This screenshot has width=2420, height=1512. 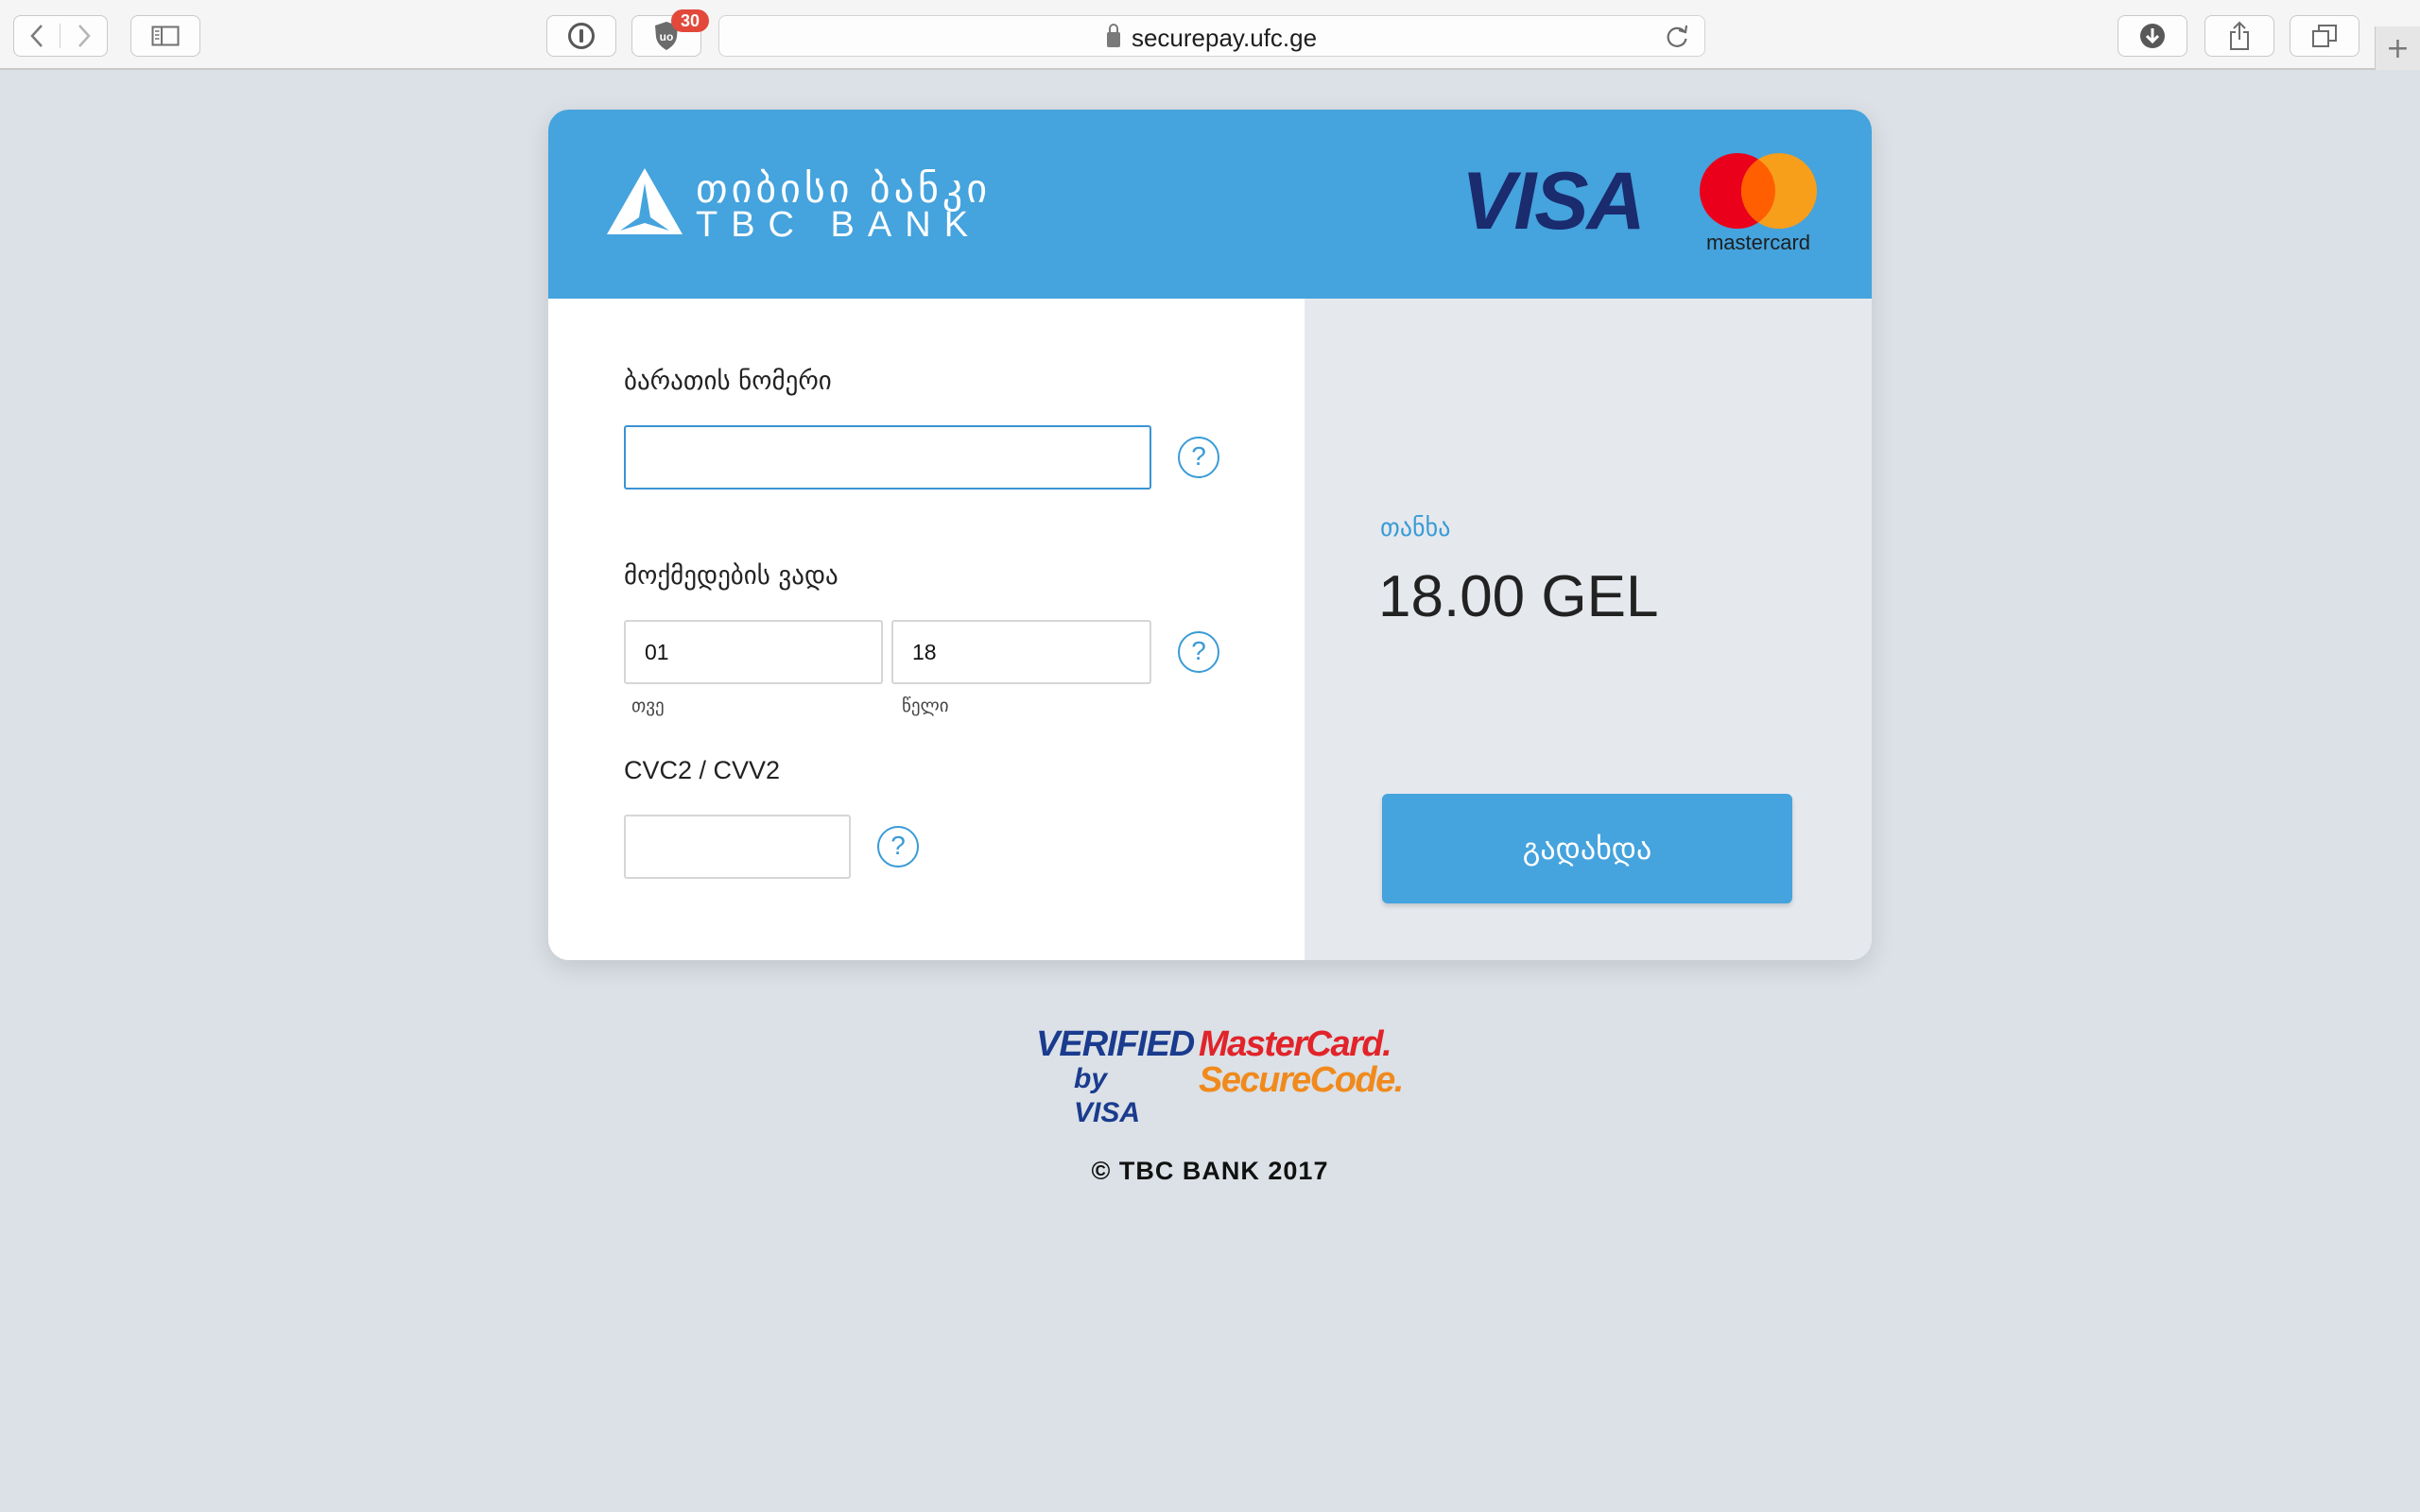 I want to click on copyright-text: © TBC BANK 2017, so click(x=1210, y=1171).